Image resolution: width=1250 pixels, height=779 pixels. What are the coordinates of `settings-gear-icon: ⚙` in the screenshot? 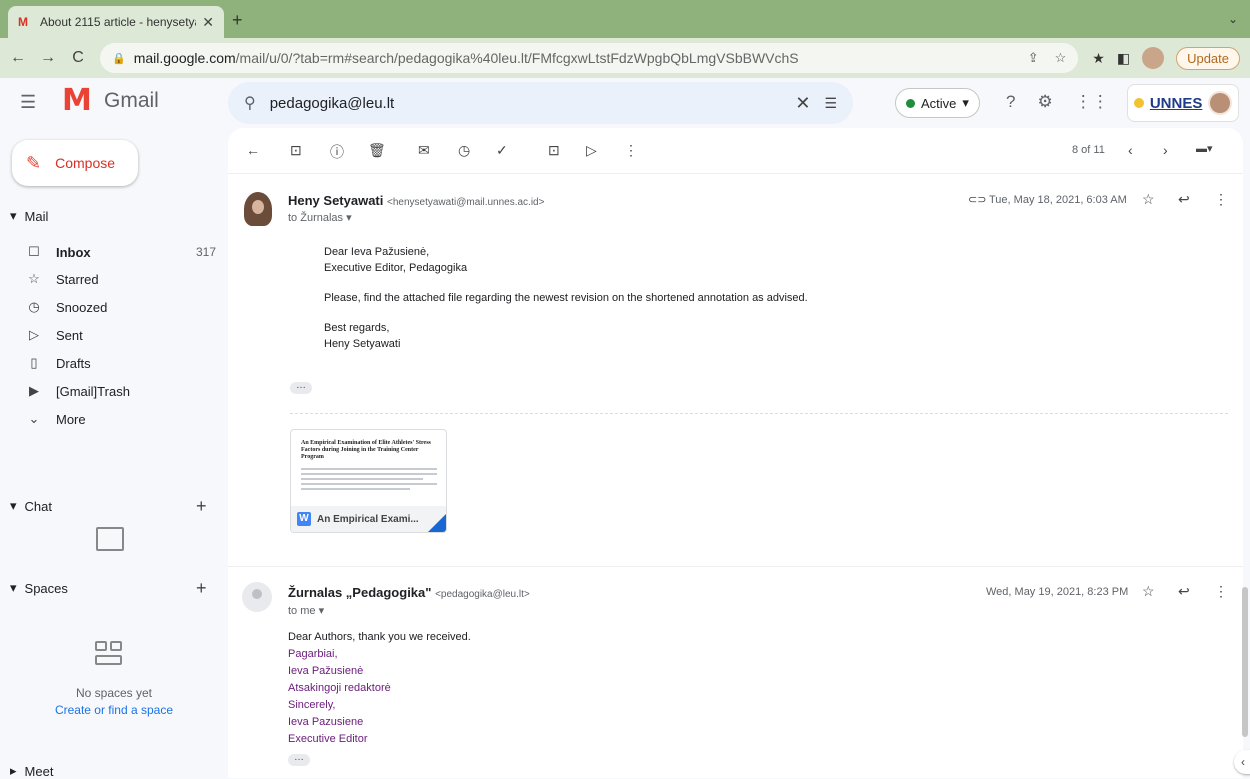 It's located at (1044, 102).